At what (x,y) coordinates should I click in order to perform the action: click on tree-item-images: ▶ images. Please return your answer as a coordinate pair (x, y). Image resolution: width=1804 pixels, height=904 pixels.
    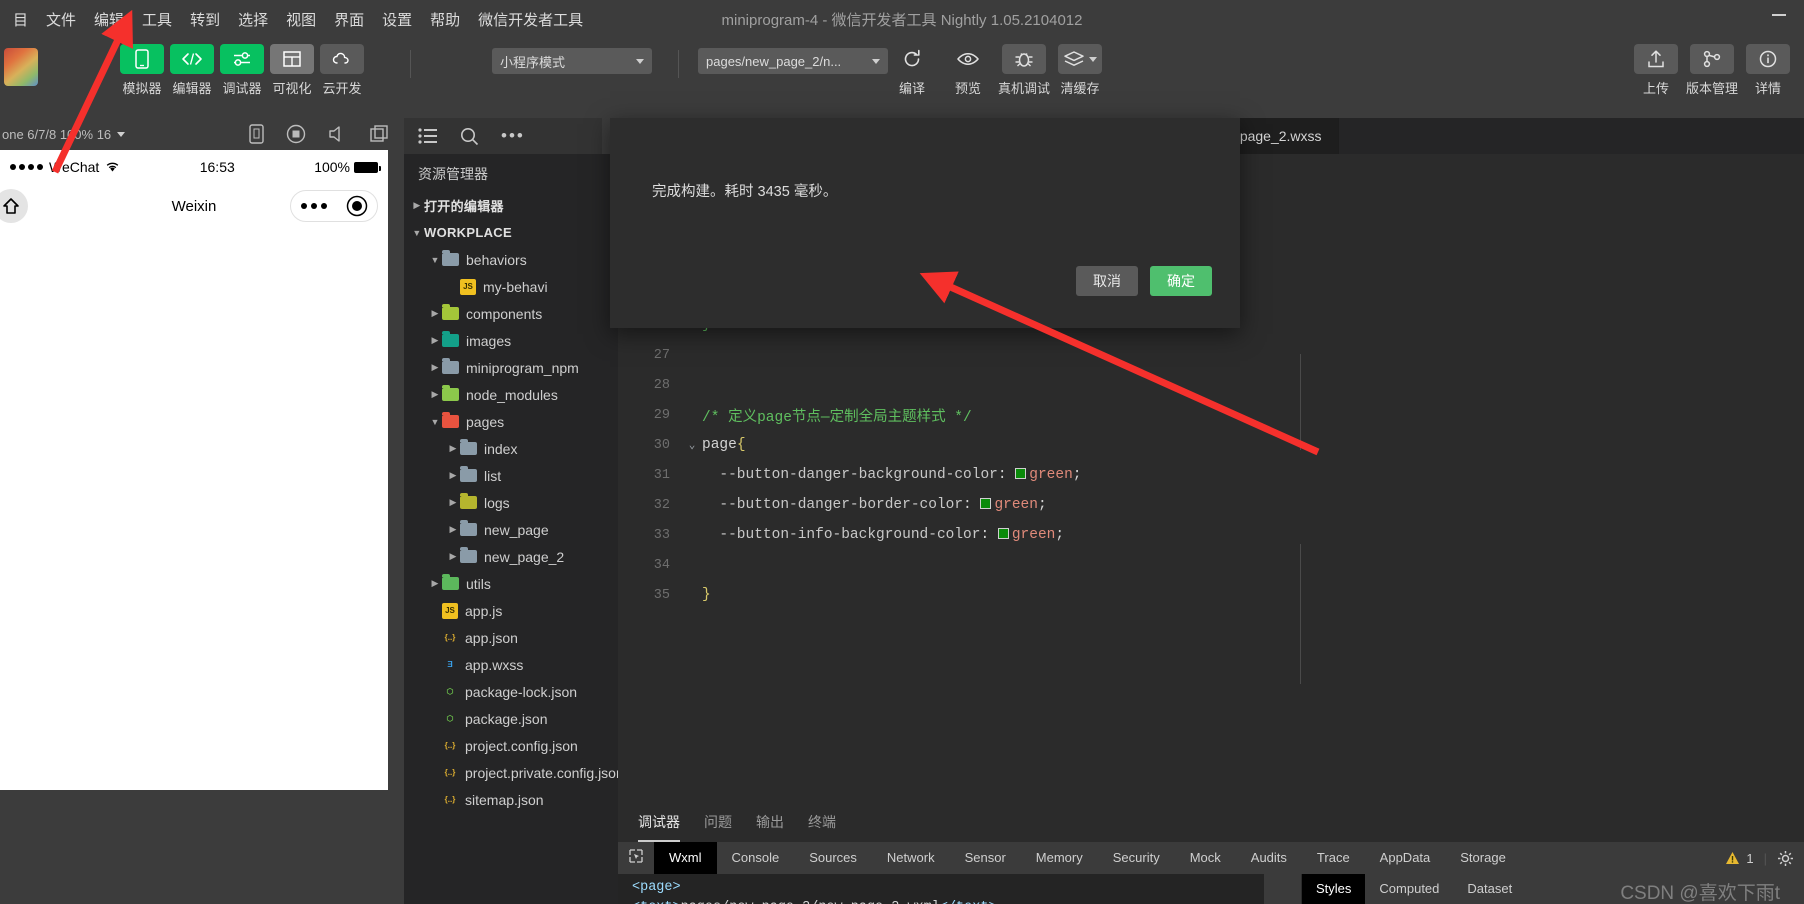
    Looking at the image, I should click on (511, 340).